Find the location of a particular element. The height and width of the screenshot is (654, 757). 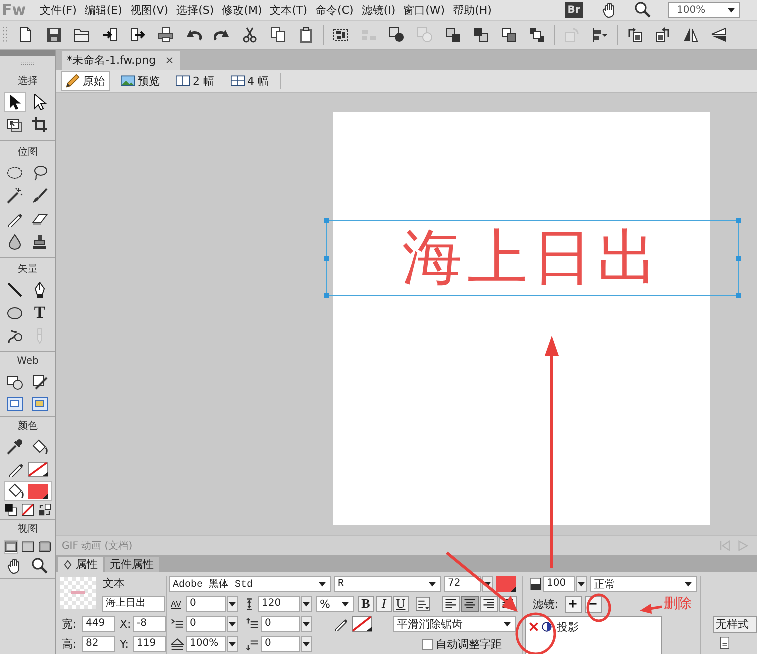

zoom-dropdown: 100% is located at coordinates (704, 10).